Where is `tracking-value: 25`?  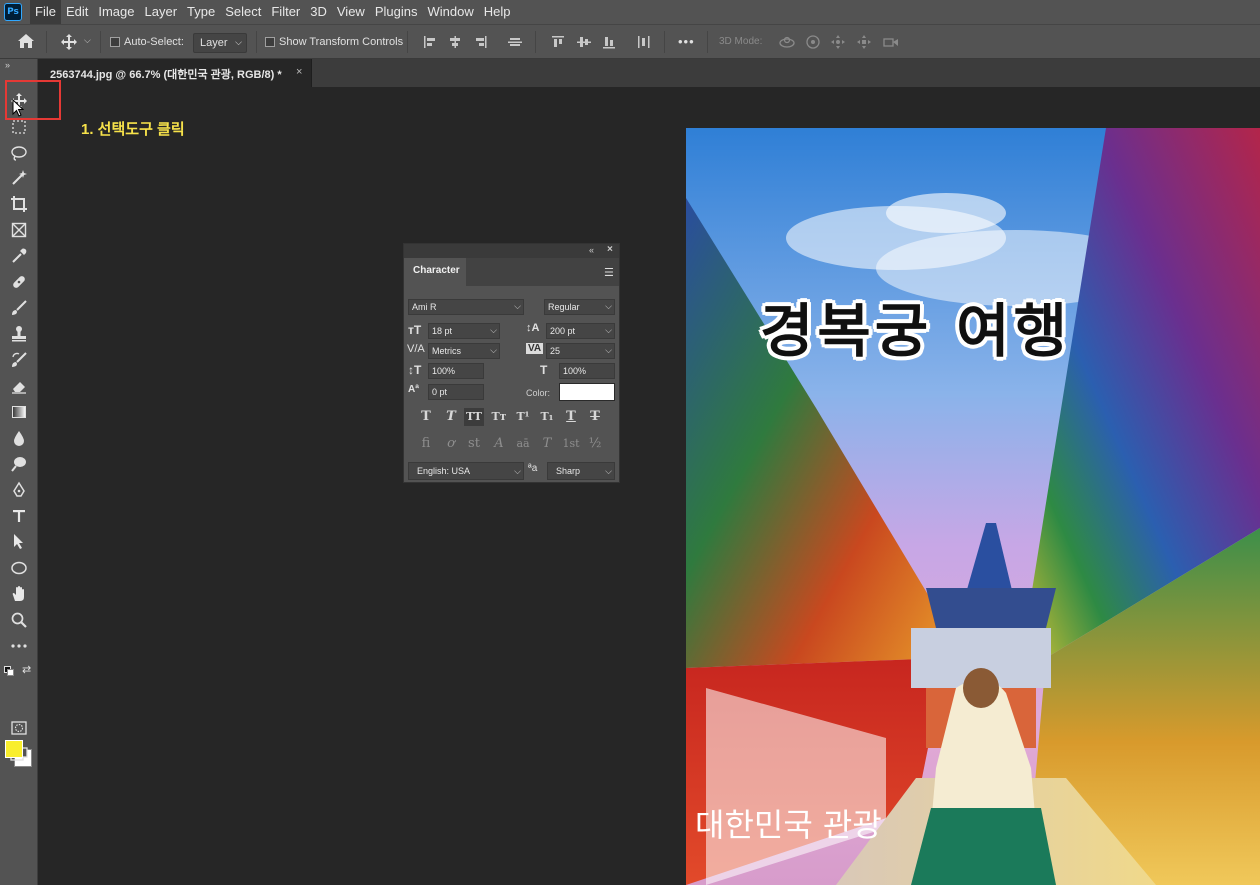 tracking-value: 25 is located at coordinates (555, 351).